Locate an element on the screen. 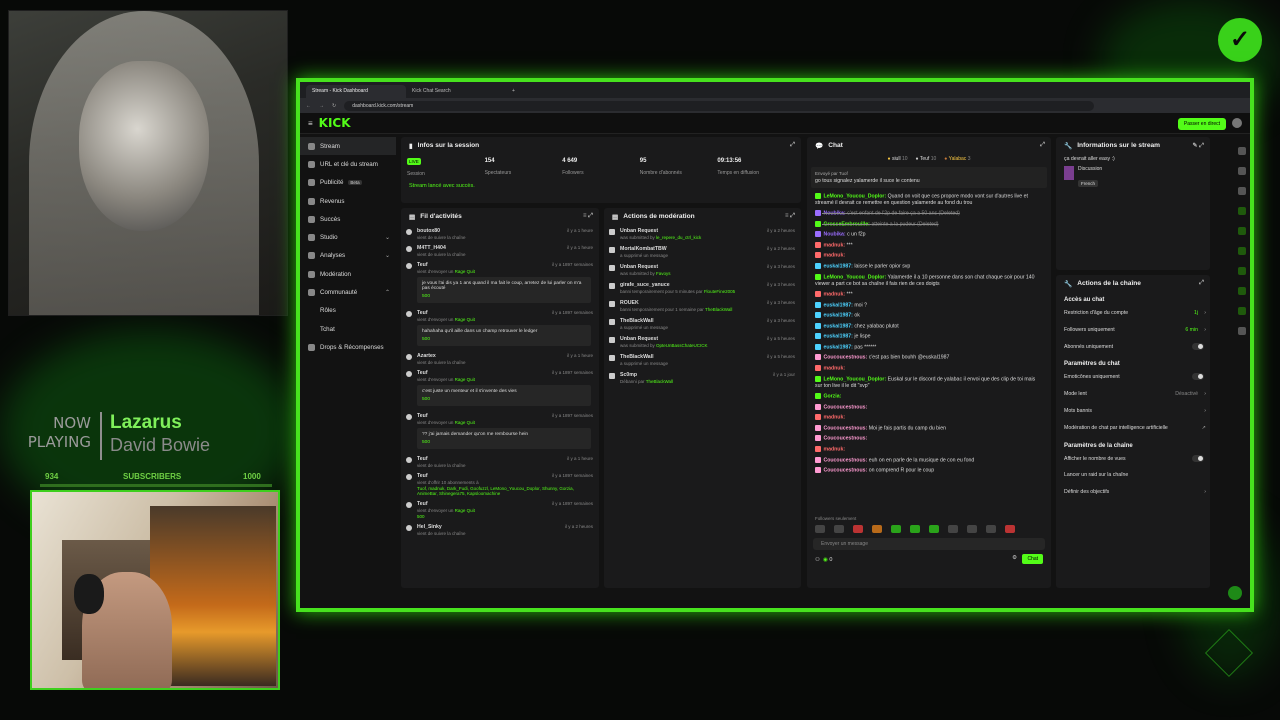 This screenshot has height=720, width=1280. menu-icon: ≡ is located at coordinates (310, 123).